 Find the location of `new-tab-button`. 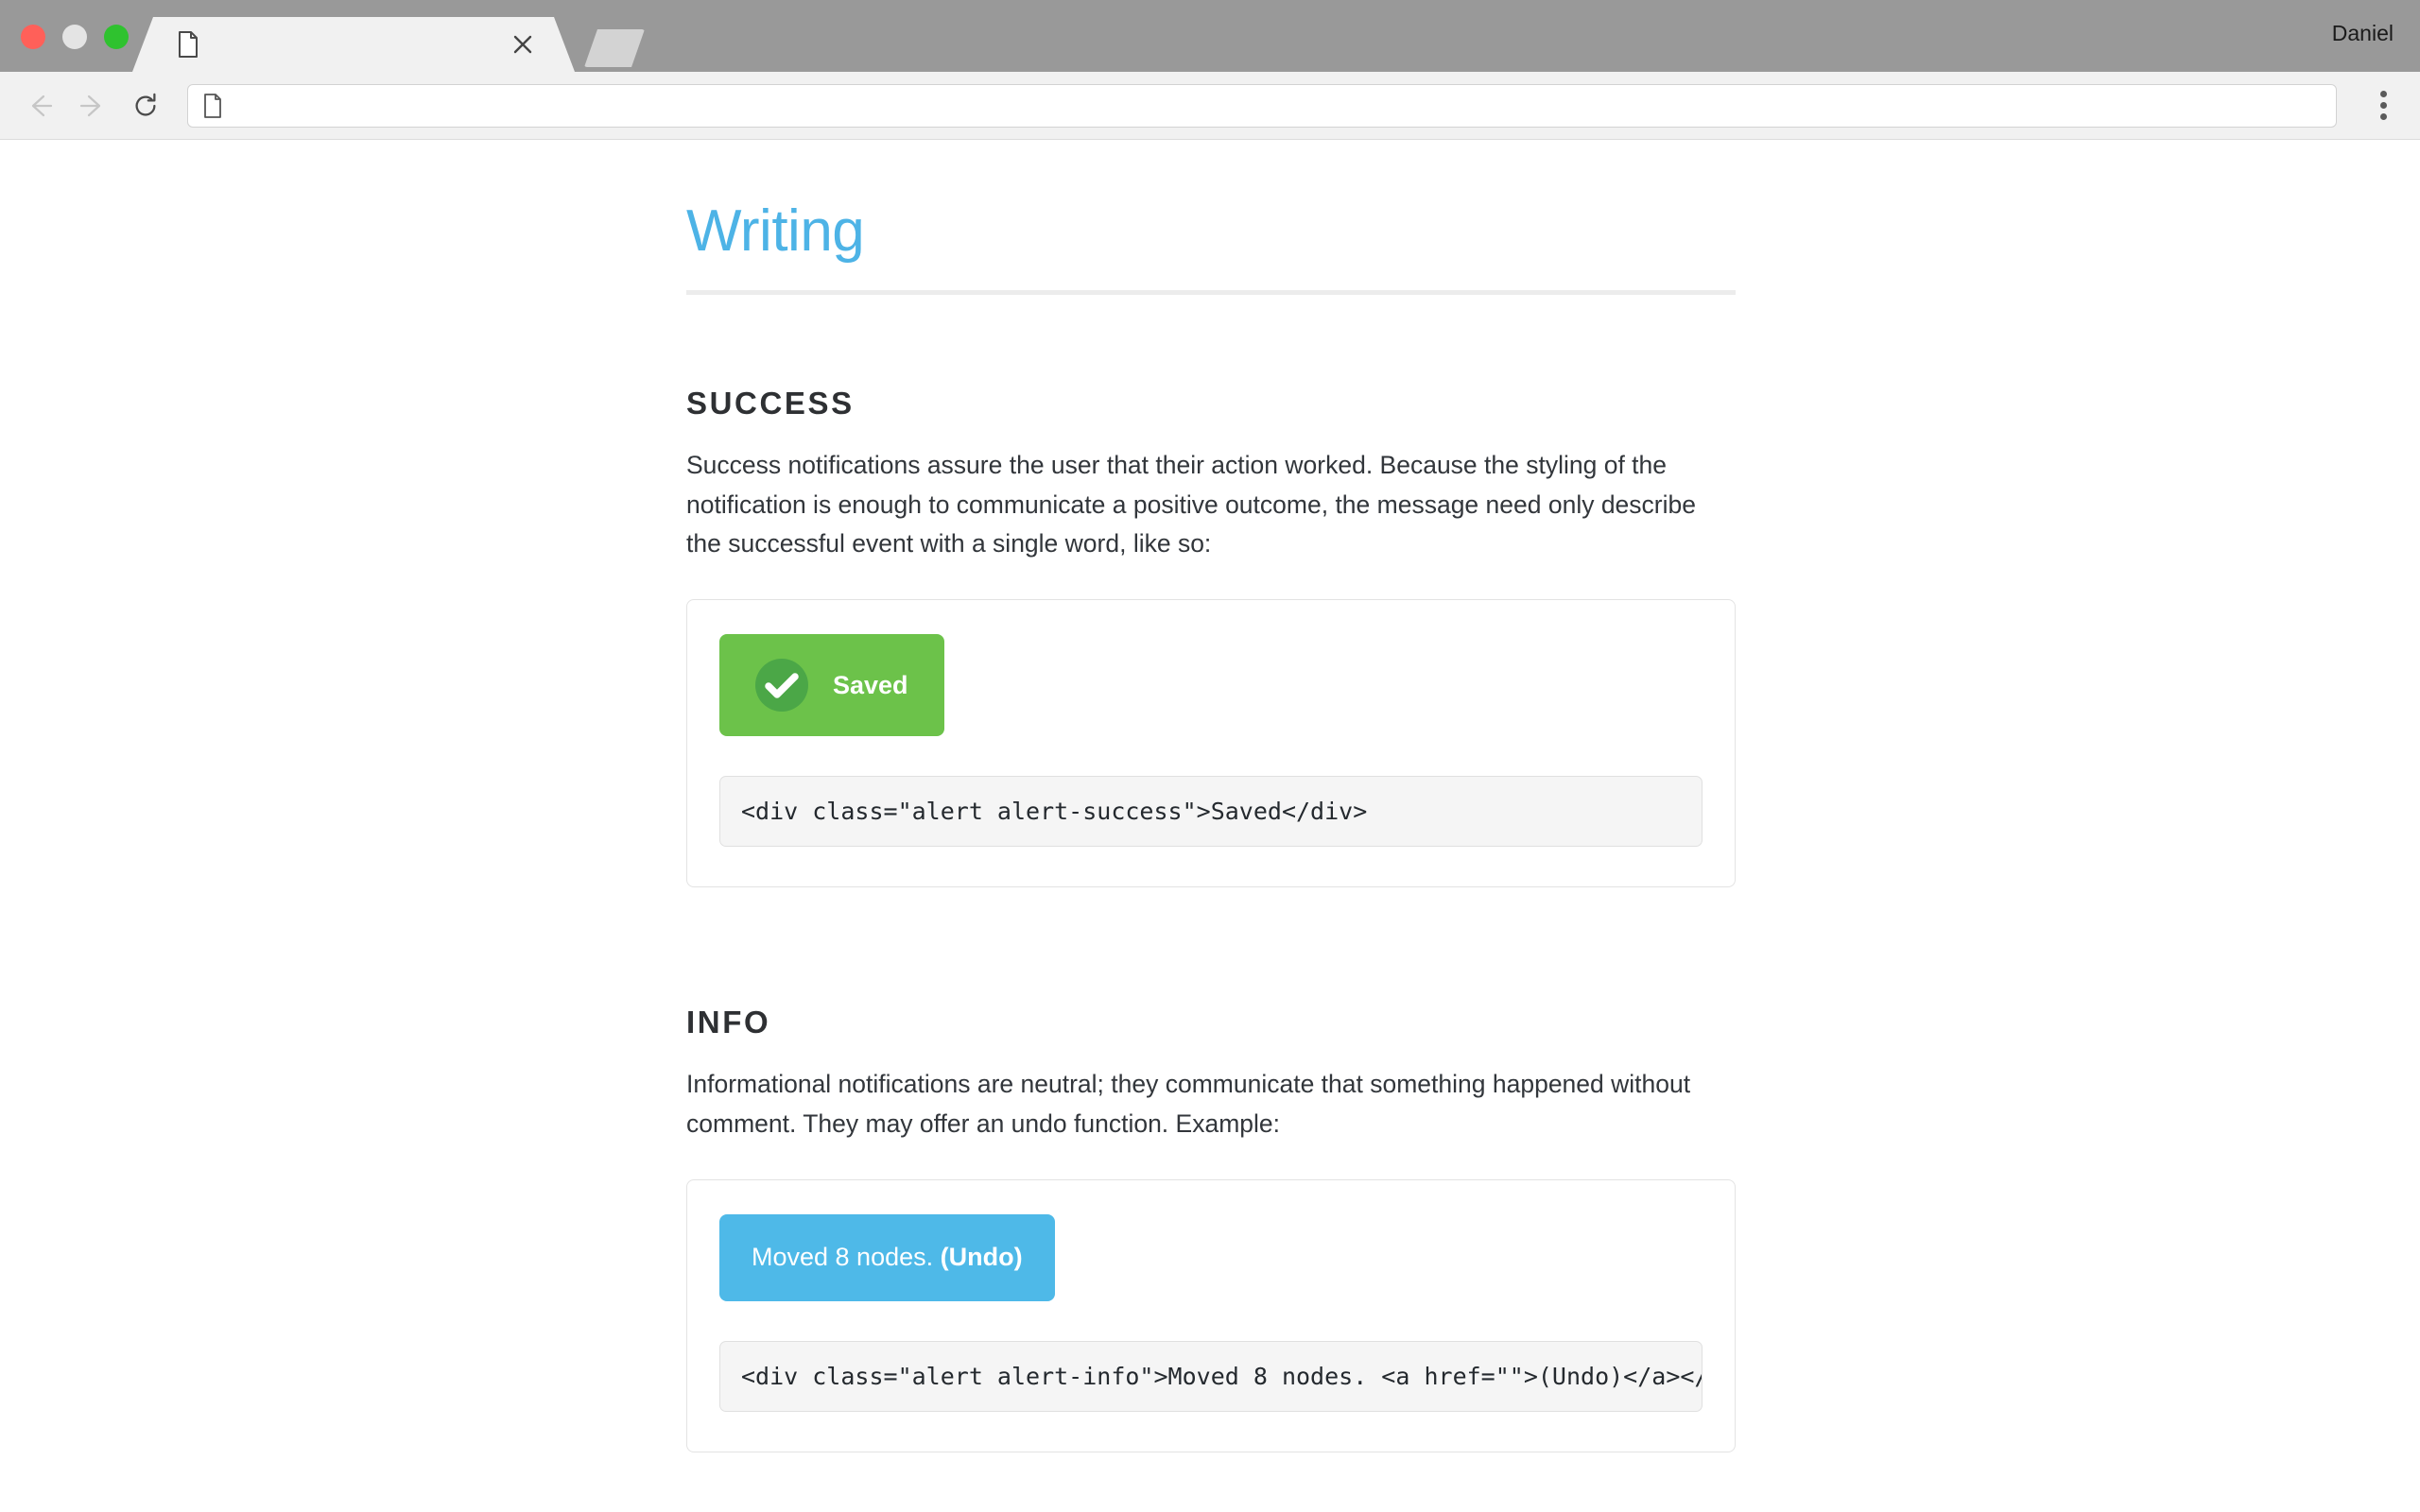

new-tab-button is located at coordinates (614, 48).